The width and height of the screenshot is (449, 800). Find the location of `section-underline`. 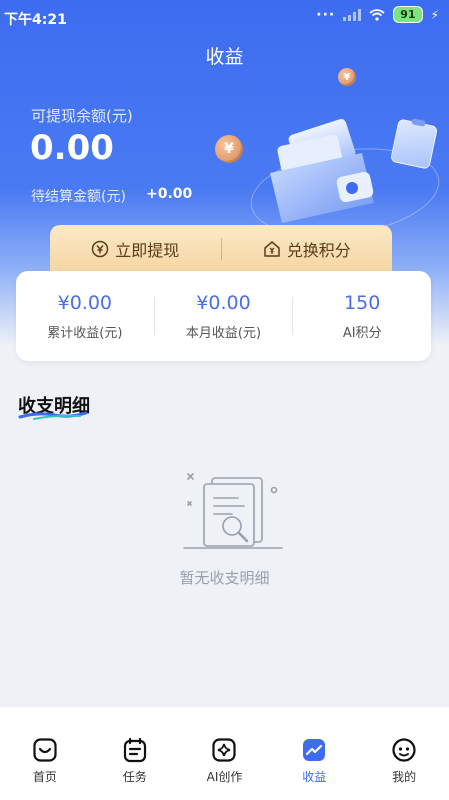

section-underline is located at coordinates (53, 415).